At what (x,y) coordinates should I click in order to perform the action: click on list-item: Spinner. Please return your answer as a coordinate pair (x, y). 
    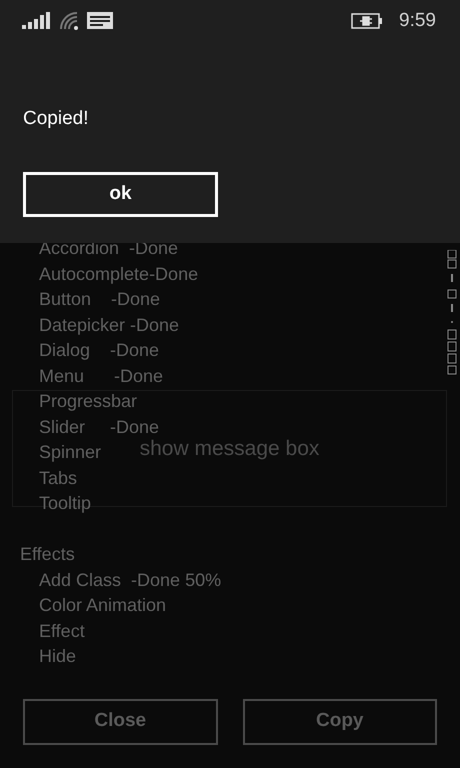
    Looking at the image, I should click on (70, 452).